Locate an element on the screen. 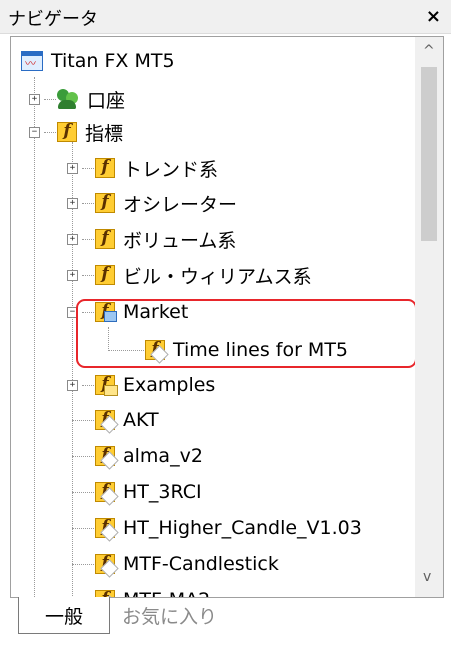 The width and height of the screenshot is (451, 646). tree-folder-examples: f Examples is located at coordinates (155, 385).